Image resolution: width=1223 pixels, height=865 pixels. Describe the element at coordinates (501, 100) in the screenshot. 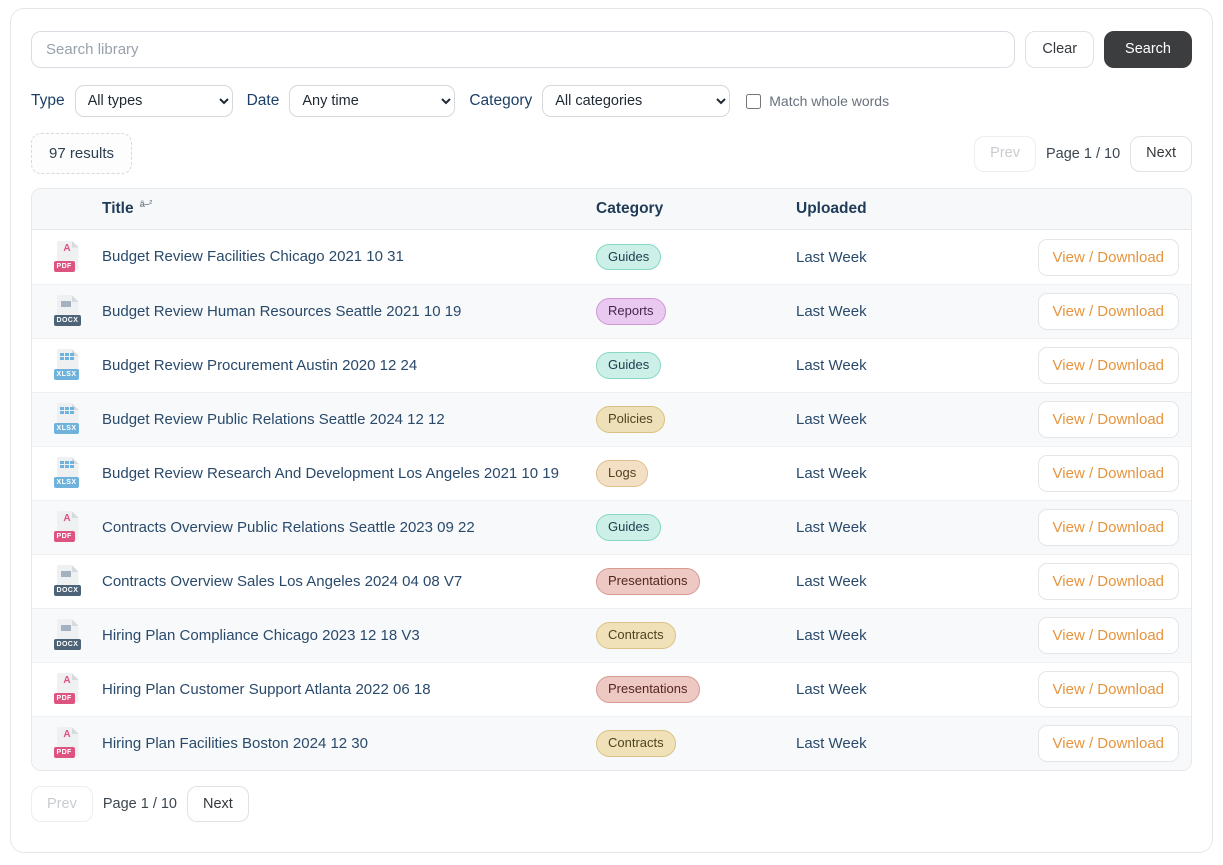

I see `category-filter-label: Category` at that location.